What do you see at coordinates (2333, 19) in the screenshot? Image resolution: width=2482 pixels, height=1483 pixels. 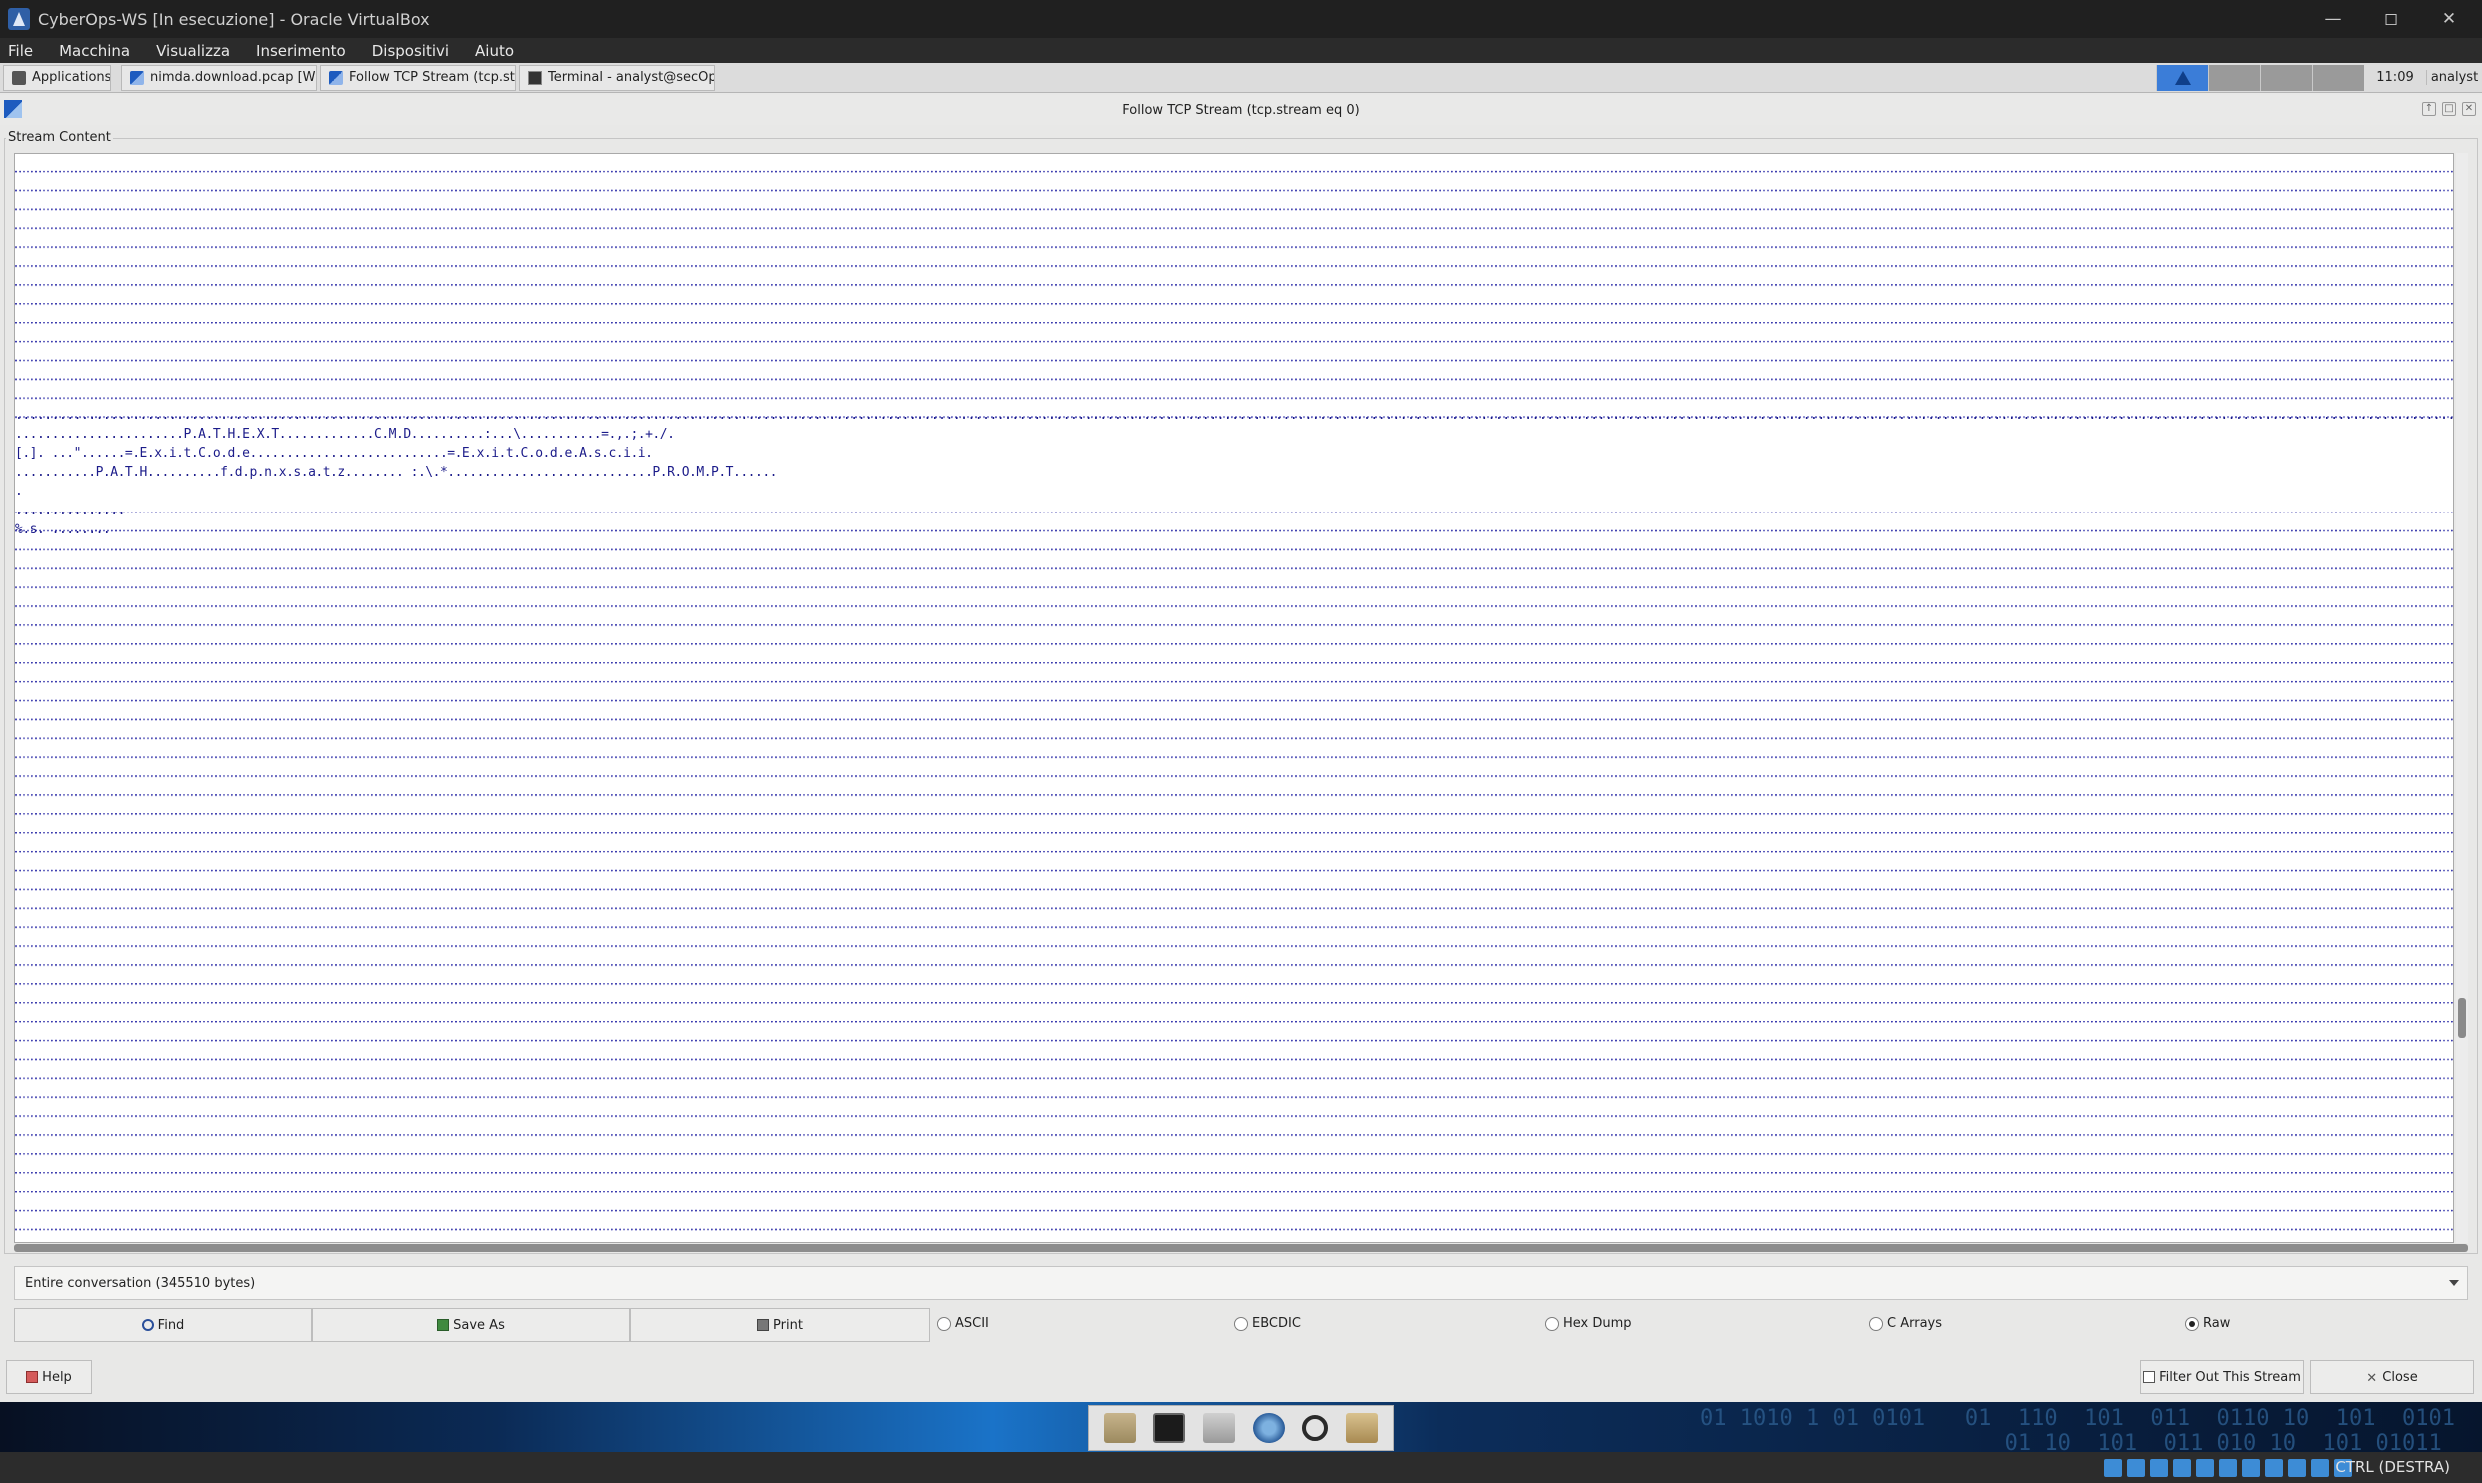 I see `minimize-icon: —` at bounding box center [2333, 19].